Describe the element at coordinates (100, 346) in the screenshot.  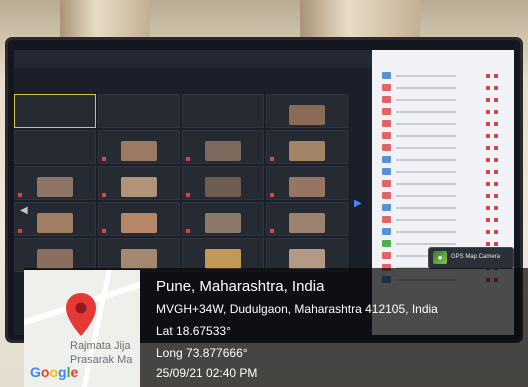
I see `map-place-label: Rajmata Jija` at that location.